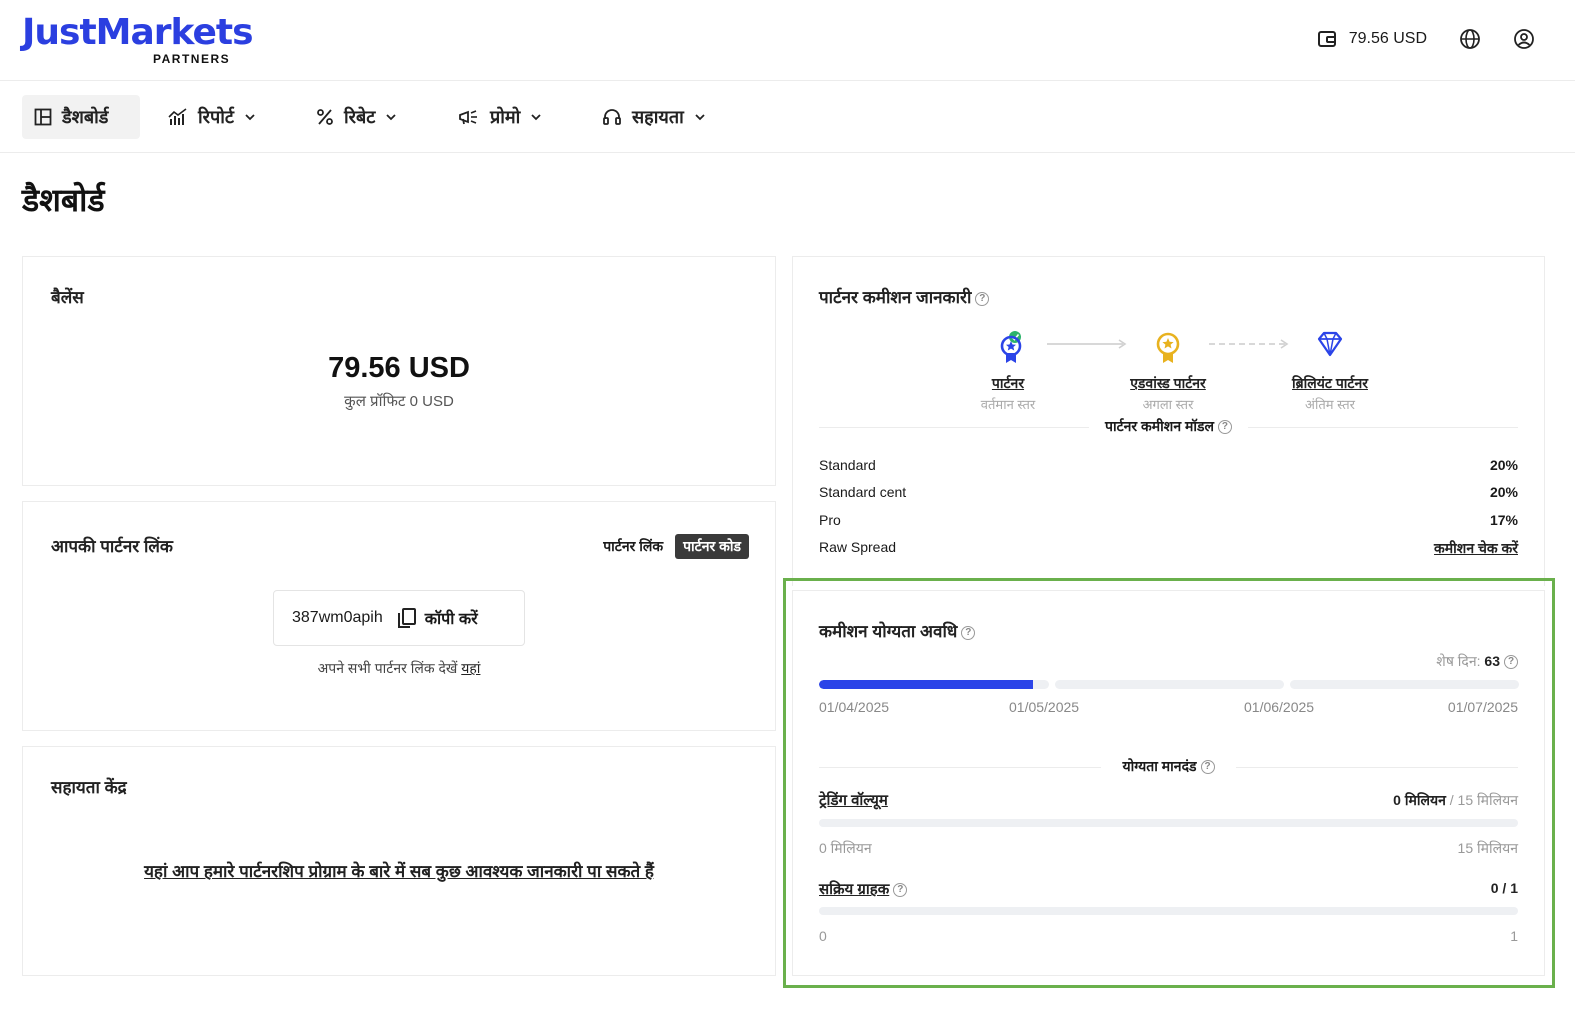 This screenshot has width=1575, height=1012. Describe the element at coordinates (138, 32) in the screenshot. I see `logo-main-text: JustMarkets` at that location.